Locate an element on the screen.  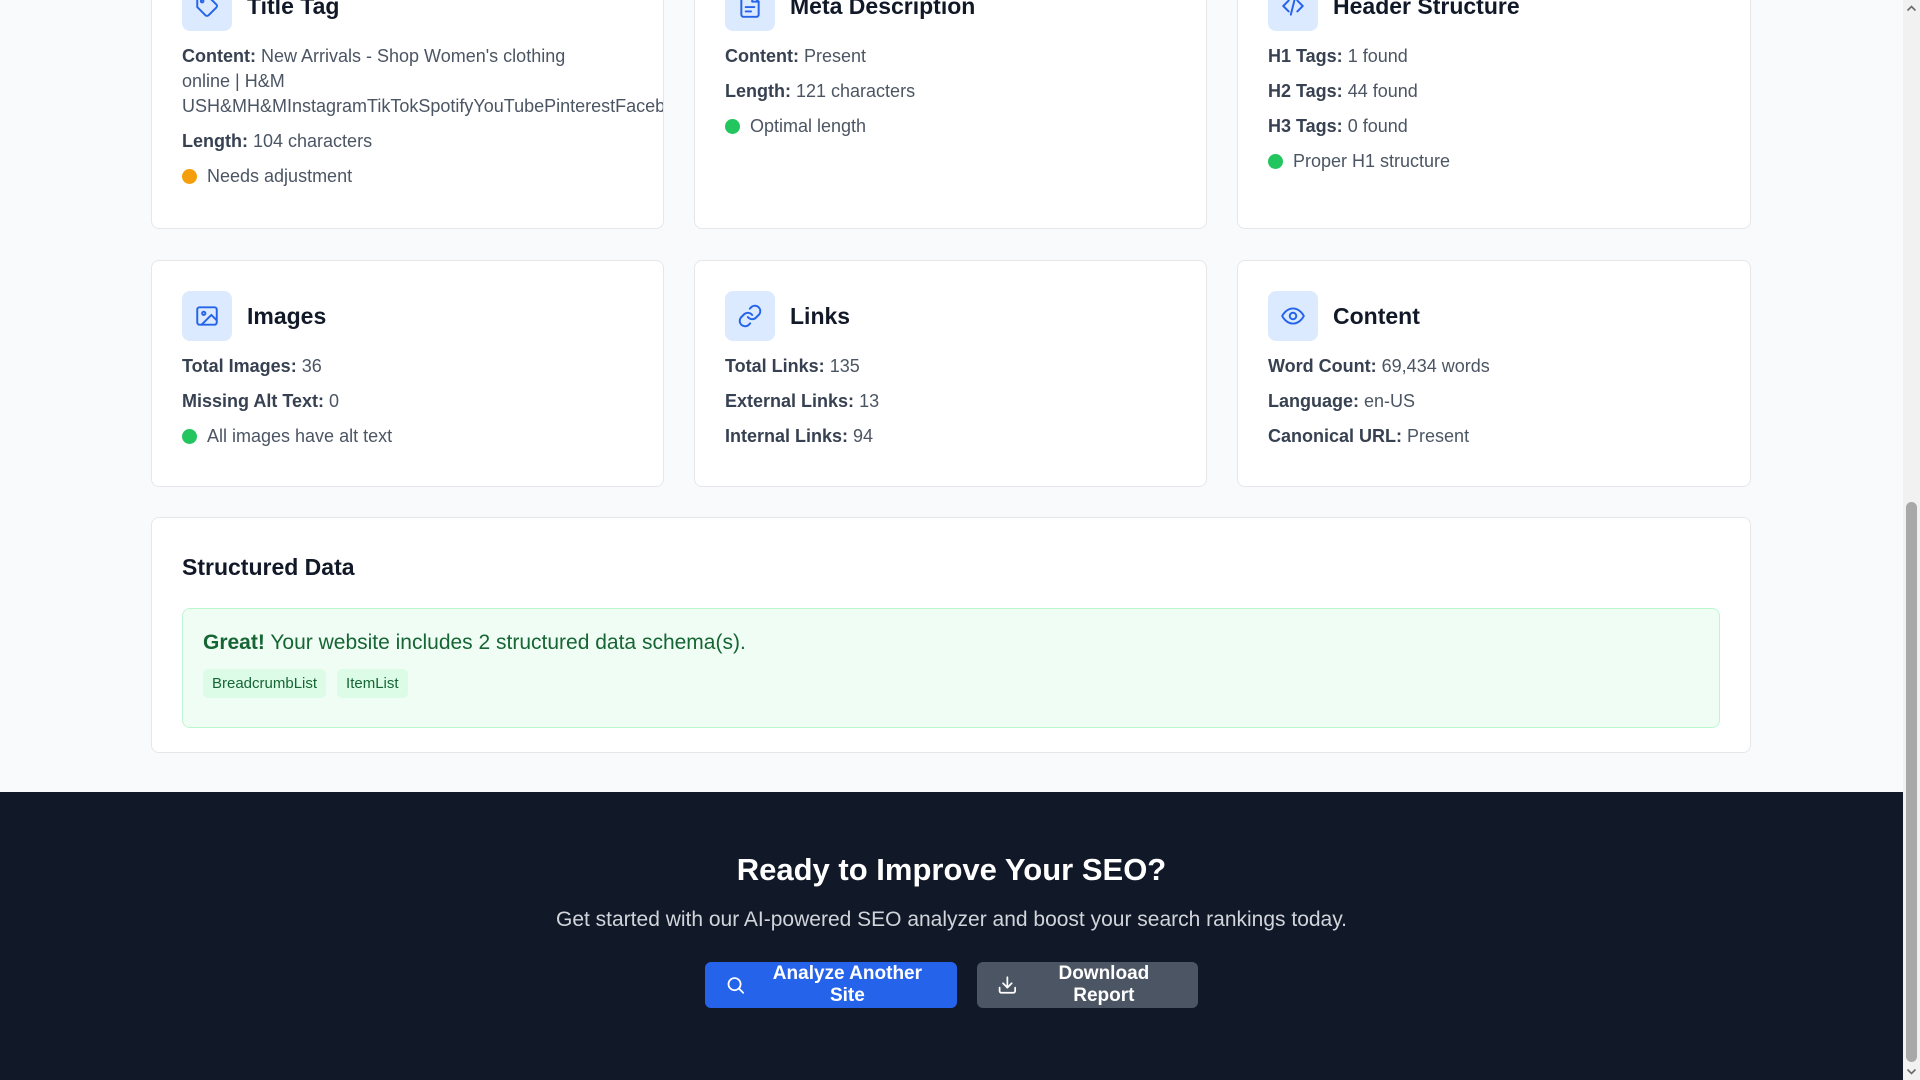
success-strong: Great! is located at coordinates (234, 642).